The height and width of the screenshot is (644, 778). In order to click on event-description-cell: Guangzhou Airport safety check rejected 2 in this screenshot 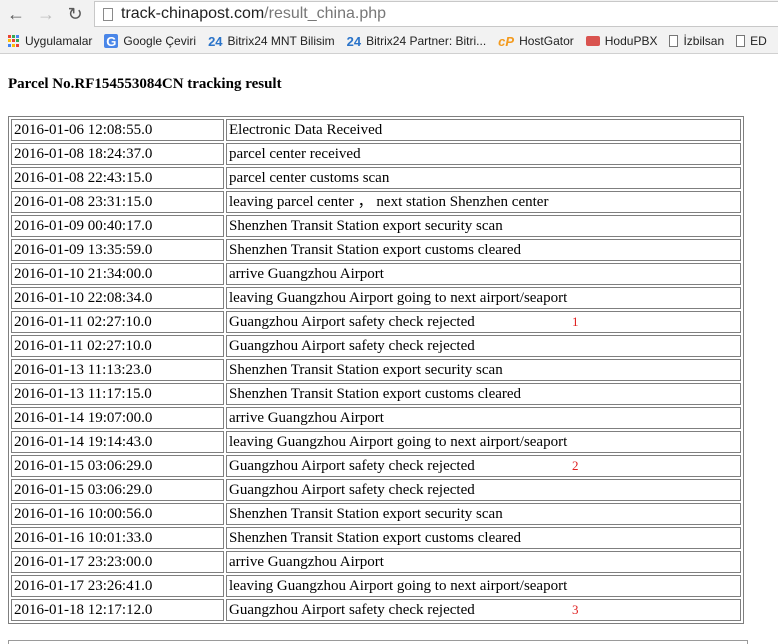, I will do `click(483, 466)`.